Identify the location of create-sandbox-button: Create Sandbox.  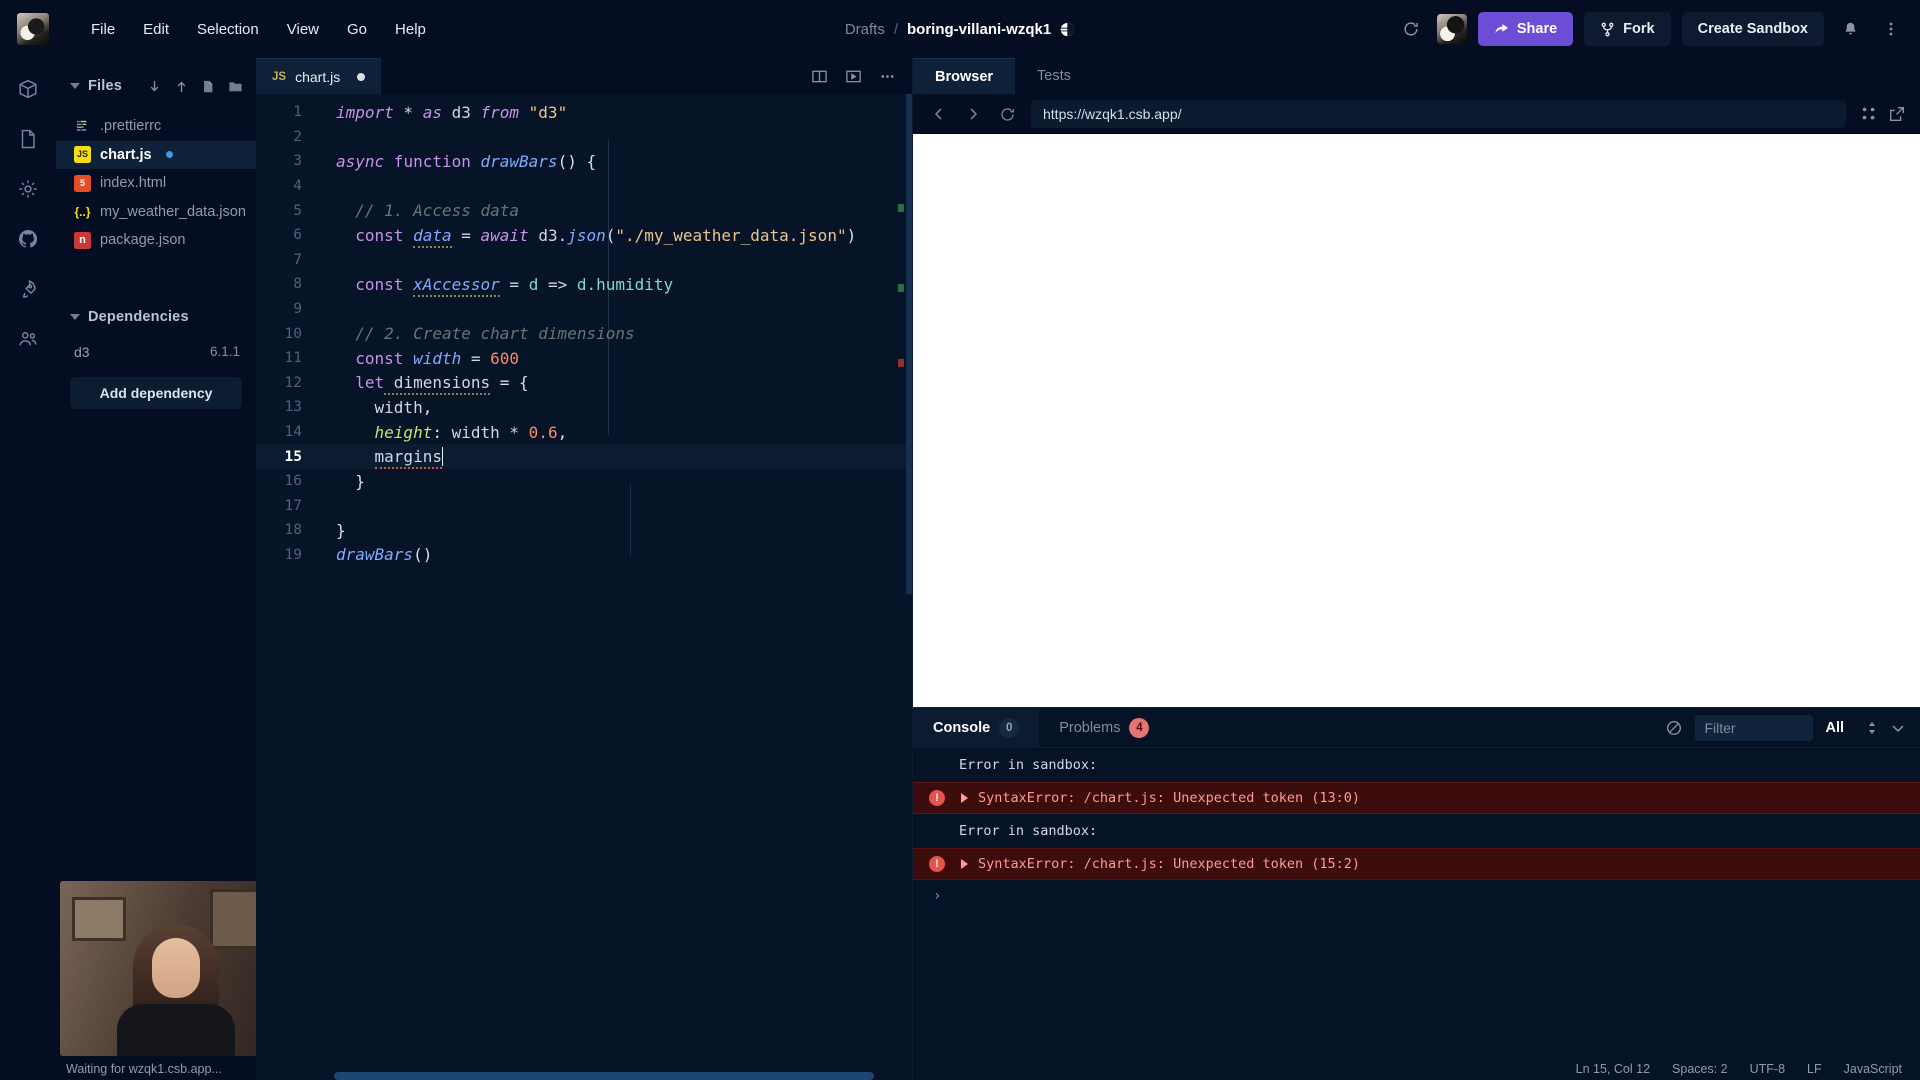
(1752, 29).